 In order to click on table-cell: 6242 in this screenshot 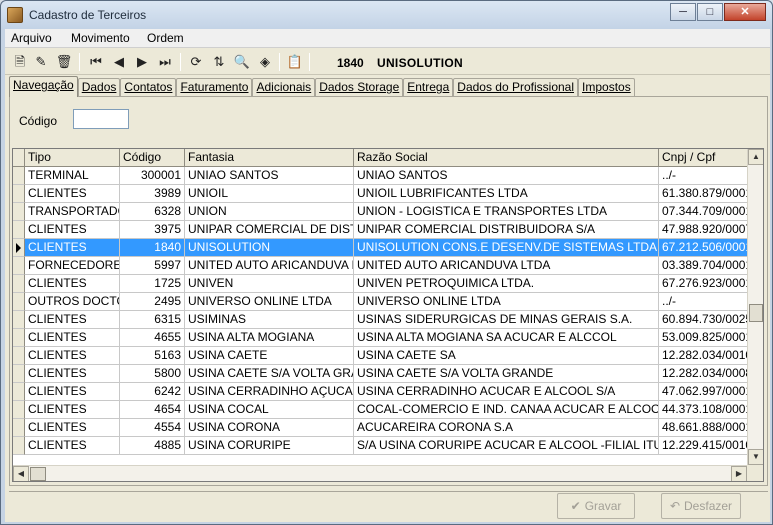, I will do `click(152, 392)`.